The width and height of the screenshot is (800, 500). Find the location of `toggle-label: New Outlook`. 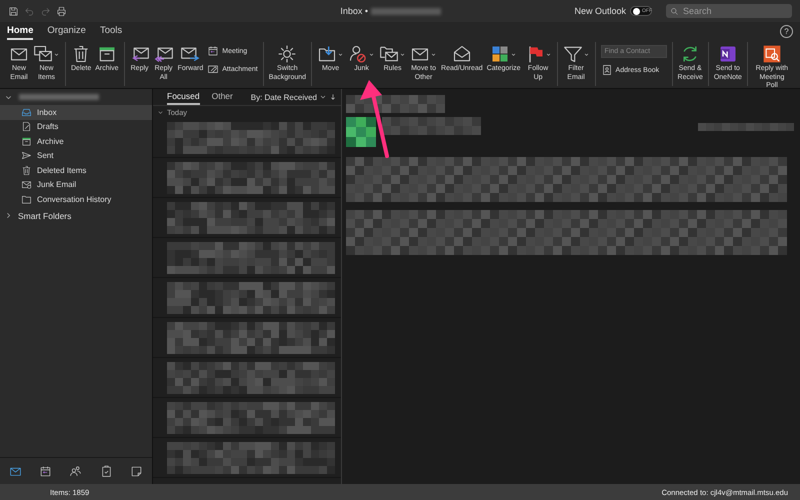

toggle-label: New Outlook is located at coordinates (600, 11).